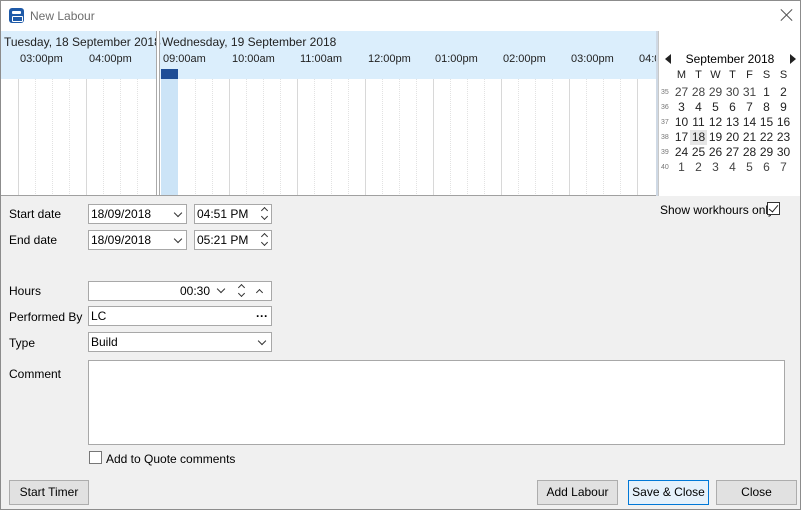 This screenshot has height=510, width=801. I want to click on calendar-day: 19, so click(715, 137).